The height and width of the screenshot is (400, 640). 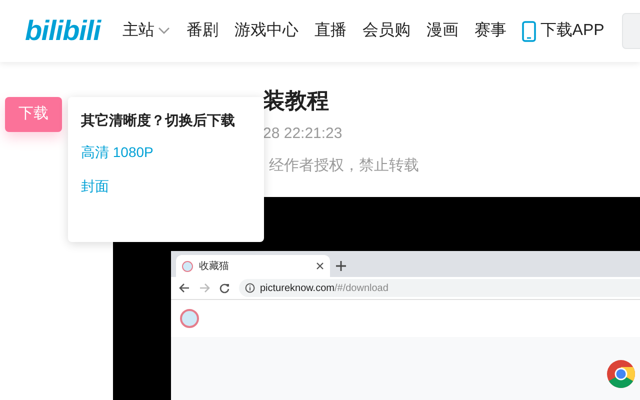 I want to click on url-host: pictureknow.com, so click(x=297, y=288).